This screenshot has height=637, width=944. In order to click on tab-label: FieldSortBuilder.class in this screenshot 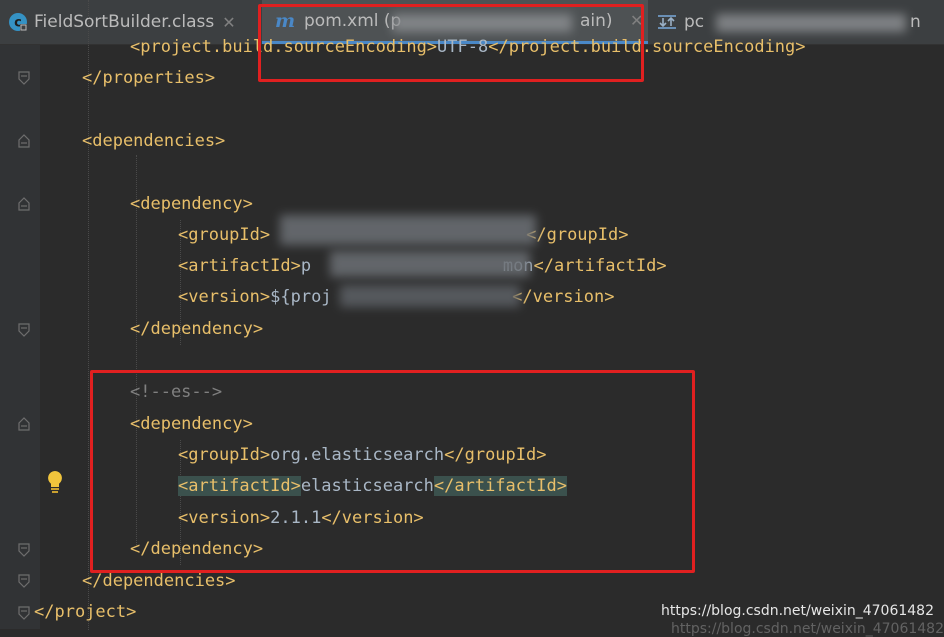, I will do `click(124, 22)`.